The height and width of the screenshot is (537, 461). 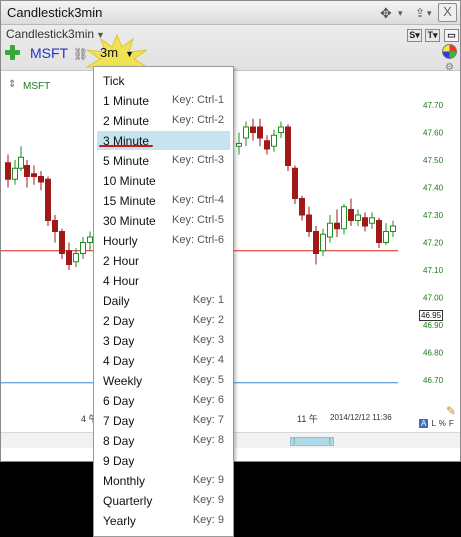 I want to click on menu-item: 10 Minute, so click(x=163, y=180).